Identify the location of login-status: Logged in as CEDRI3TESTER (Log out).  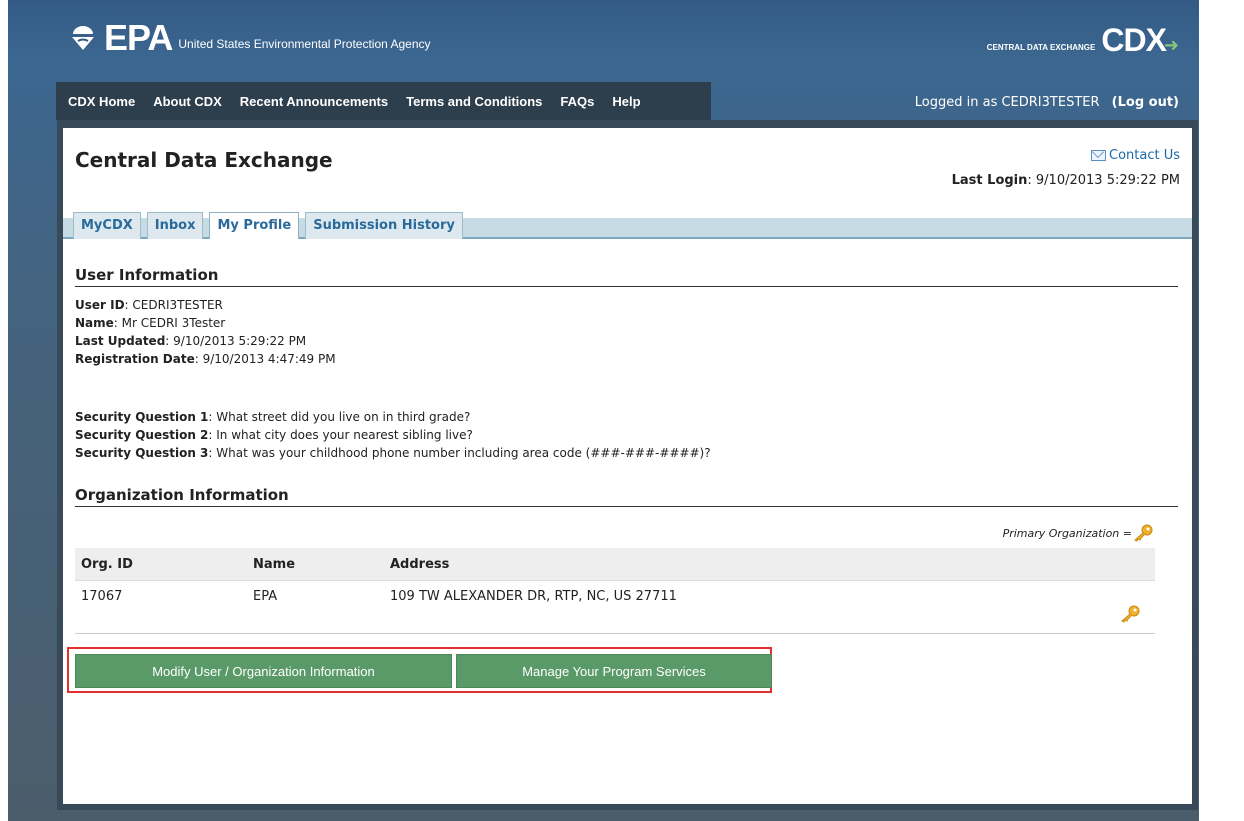
(1047, 102).